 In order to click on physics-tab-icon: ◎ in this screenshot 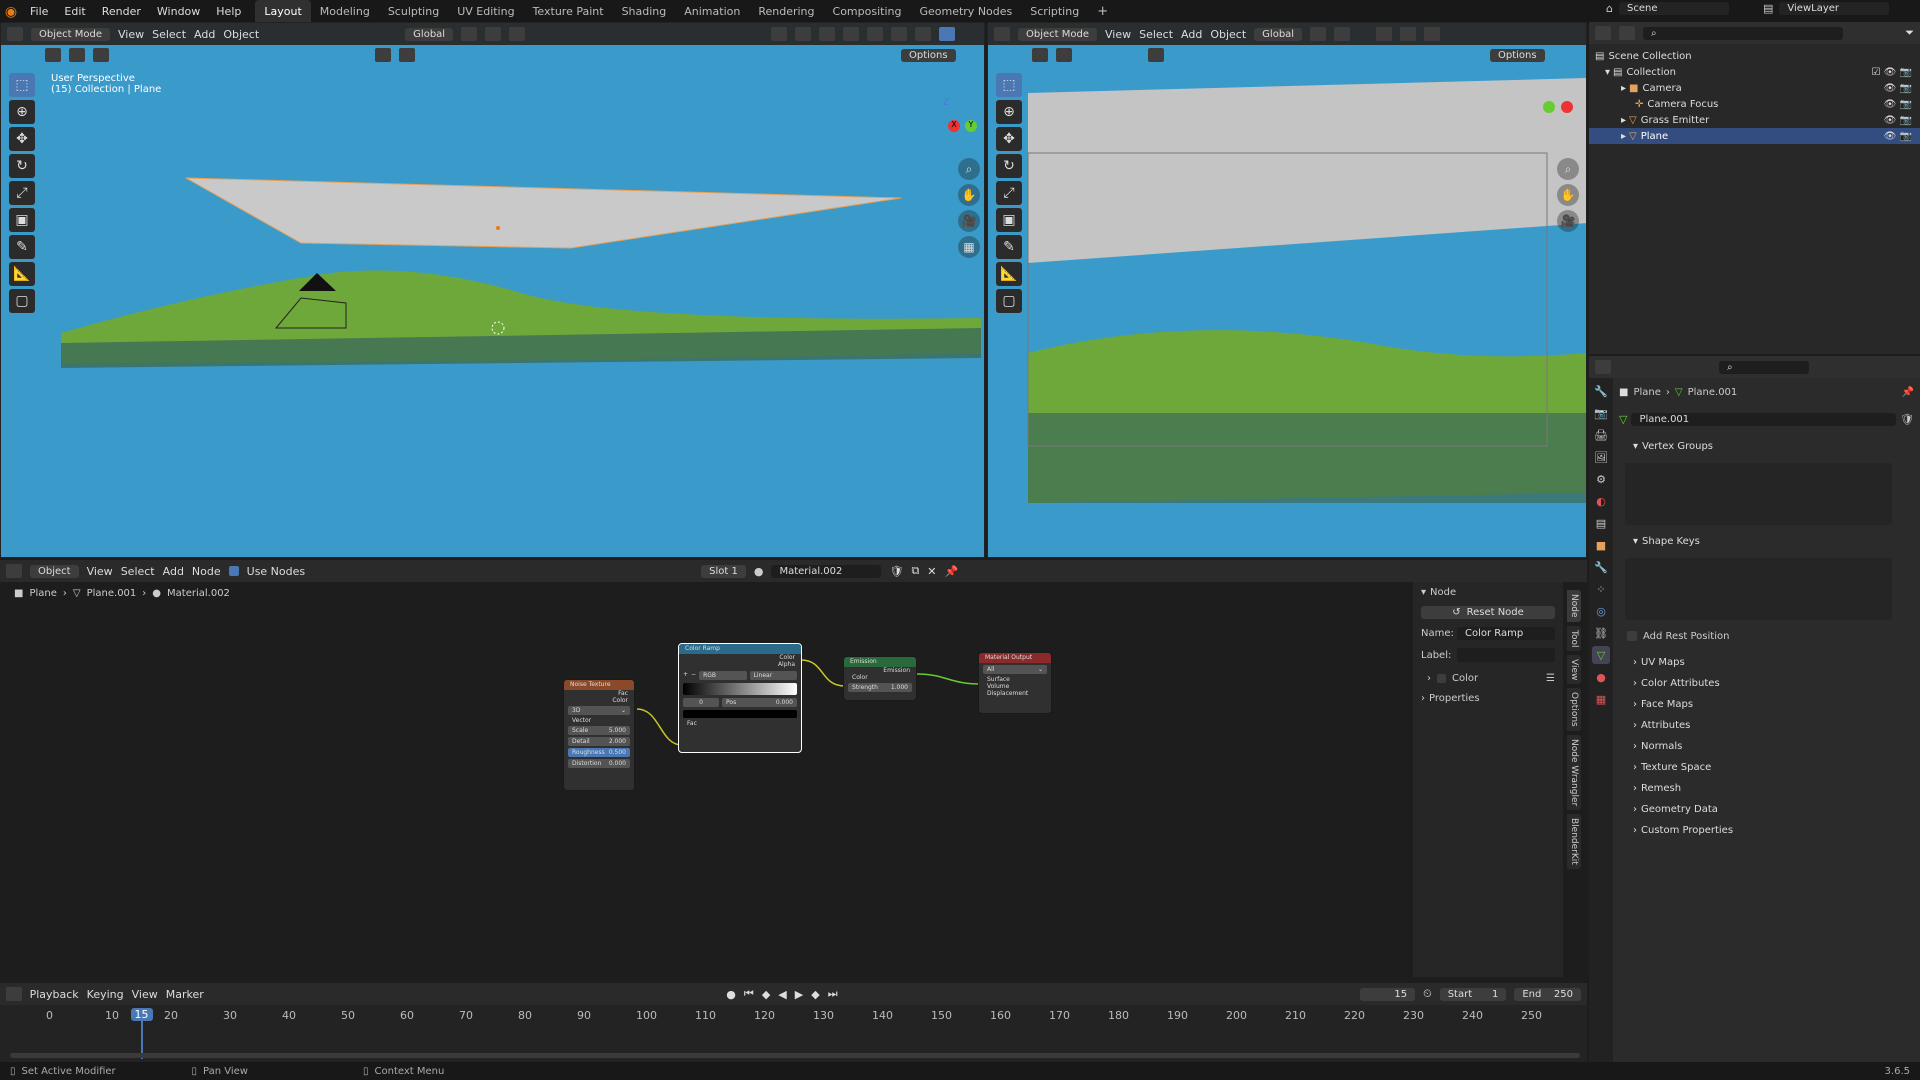, I will do `click(1601, 611)`.